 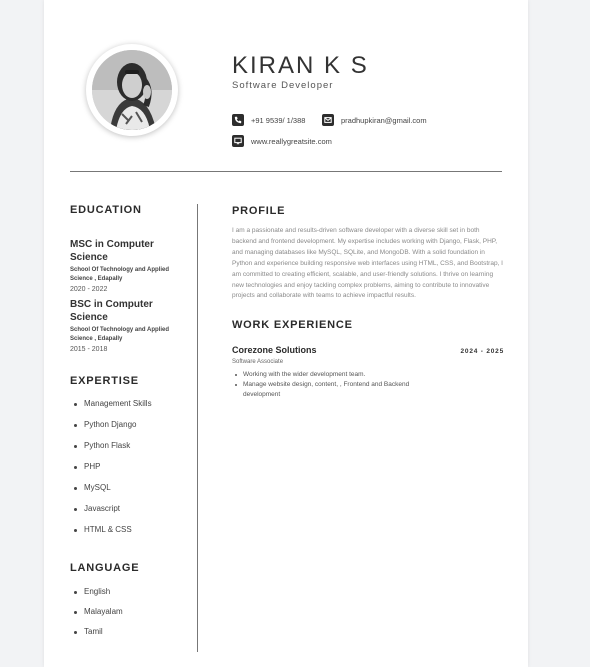 What do you see at coordinates (482, 352) in the screenshot?
I see `job-years: 2024 - 2025` at bounding box center [482, 352].